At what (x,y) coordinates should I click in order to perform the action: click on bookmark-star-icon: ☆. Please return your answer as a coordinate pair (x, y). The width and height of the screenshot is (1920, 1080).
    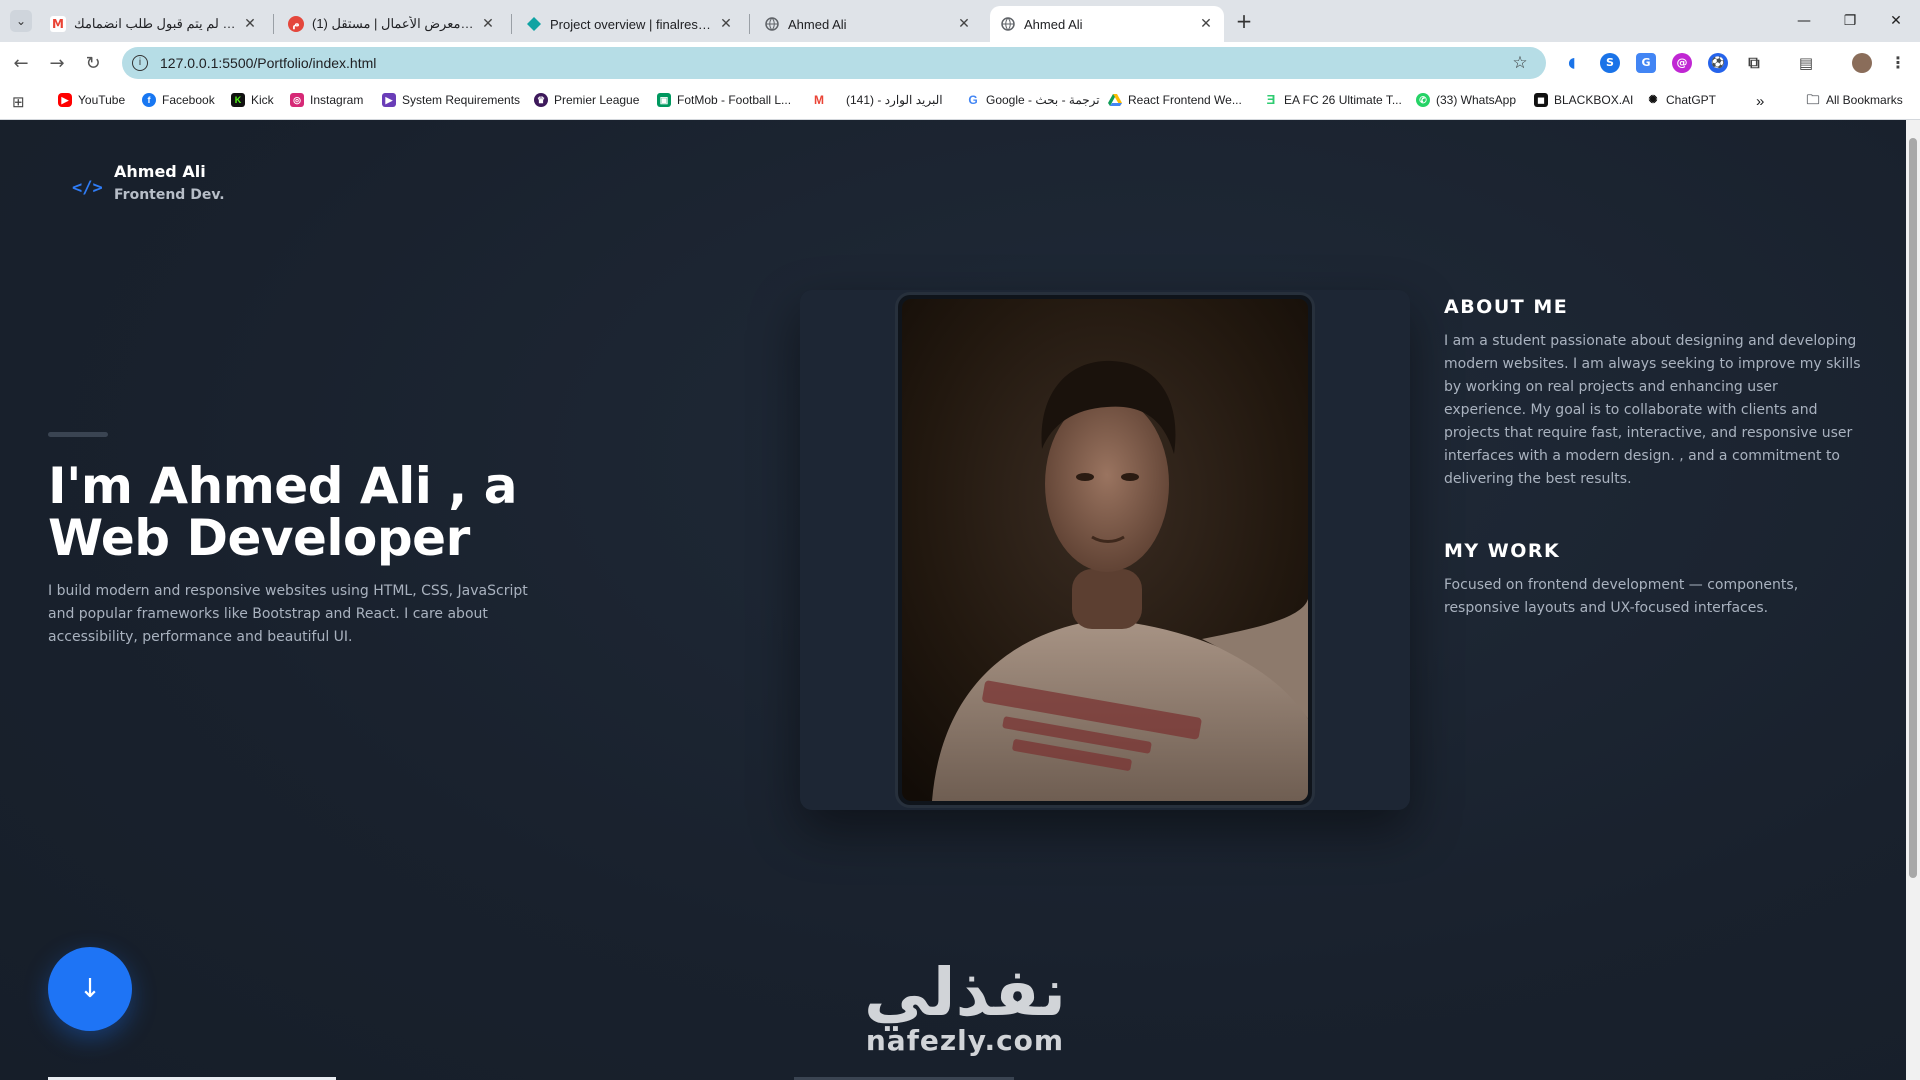
    Looking at the image, I should click on (1520, 63).